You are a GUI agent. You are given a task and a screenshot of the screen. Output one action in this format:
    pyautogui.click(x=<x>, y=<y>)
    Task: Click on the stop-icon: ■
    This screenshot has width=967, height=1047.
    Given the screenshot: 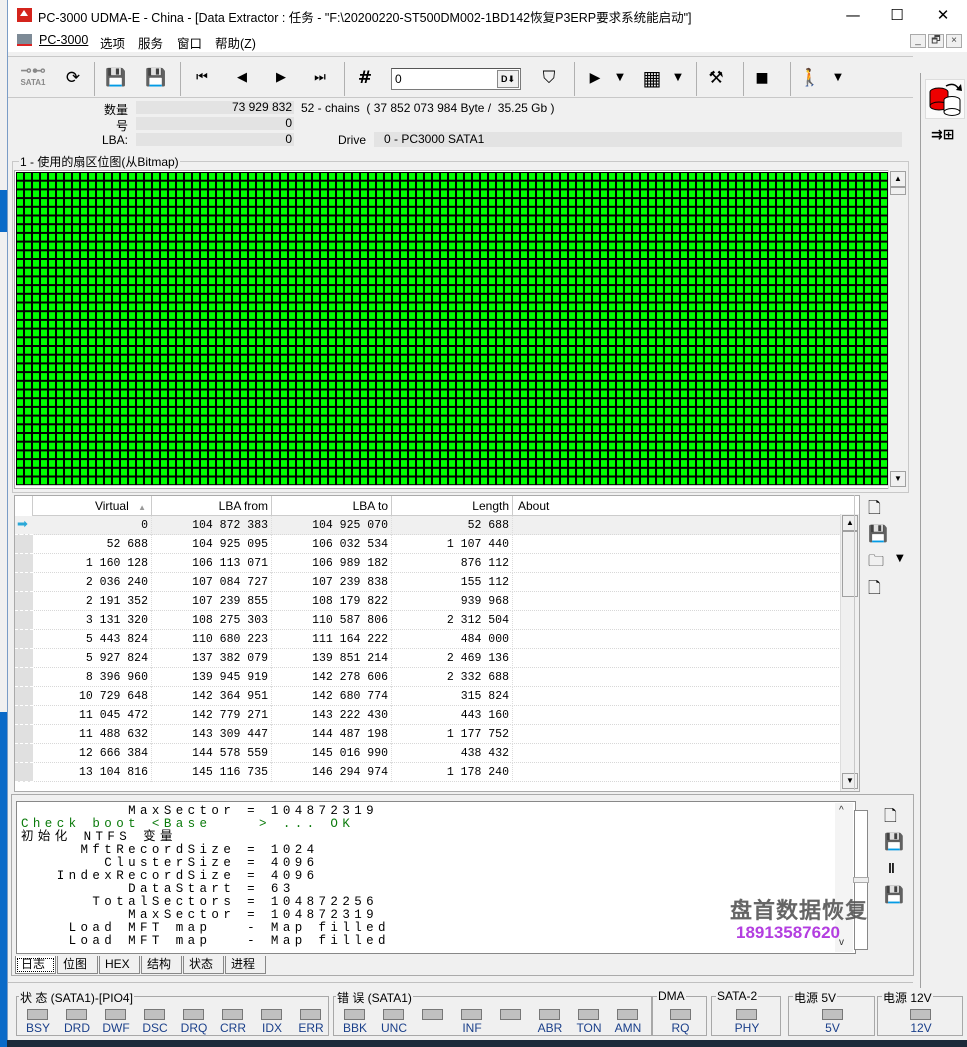 What is the action you would take?
    pyautogui.click(x=762, y=78)
    